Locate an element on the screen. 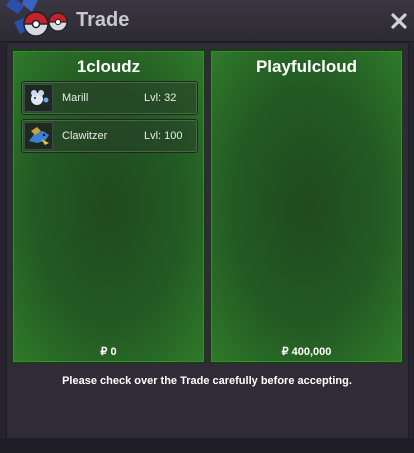 The image size is (414, 453). partner-name: Playfulcloud is located at coordinates (306, 66).